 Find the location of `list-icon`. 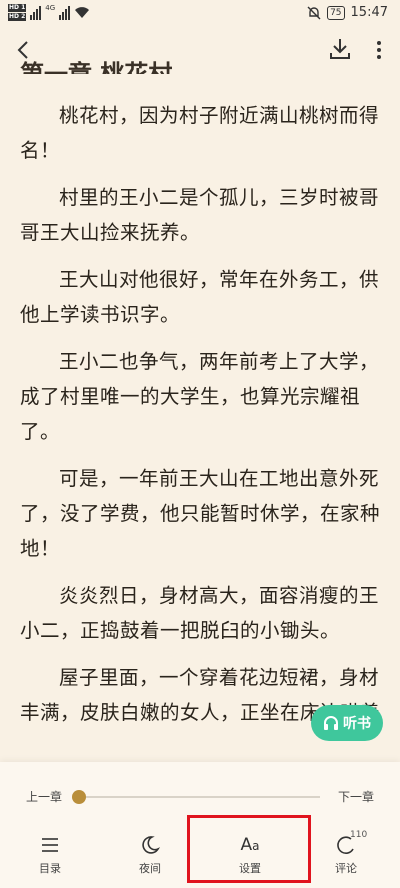

list-icon is located at coordinates (50, 845).